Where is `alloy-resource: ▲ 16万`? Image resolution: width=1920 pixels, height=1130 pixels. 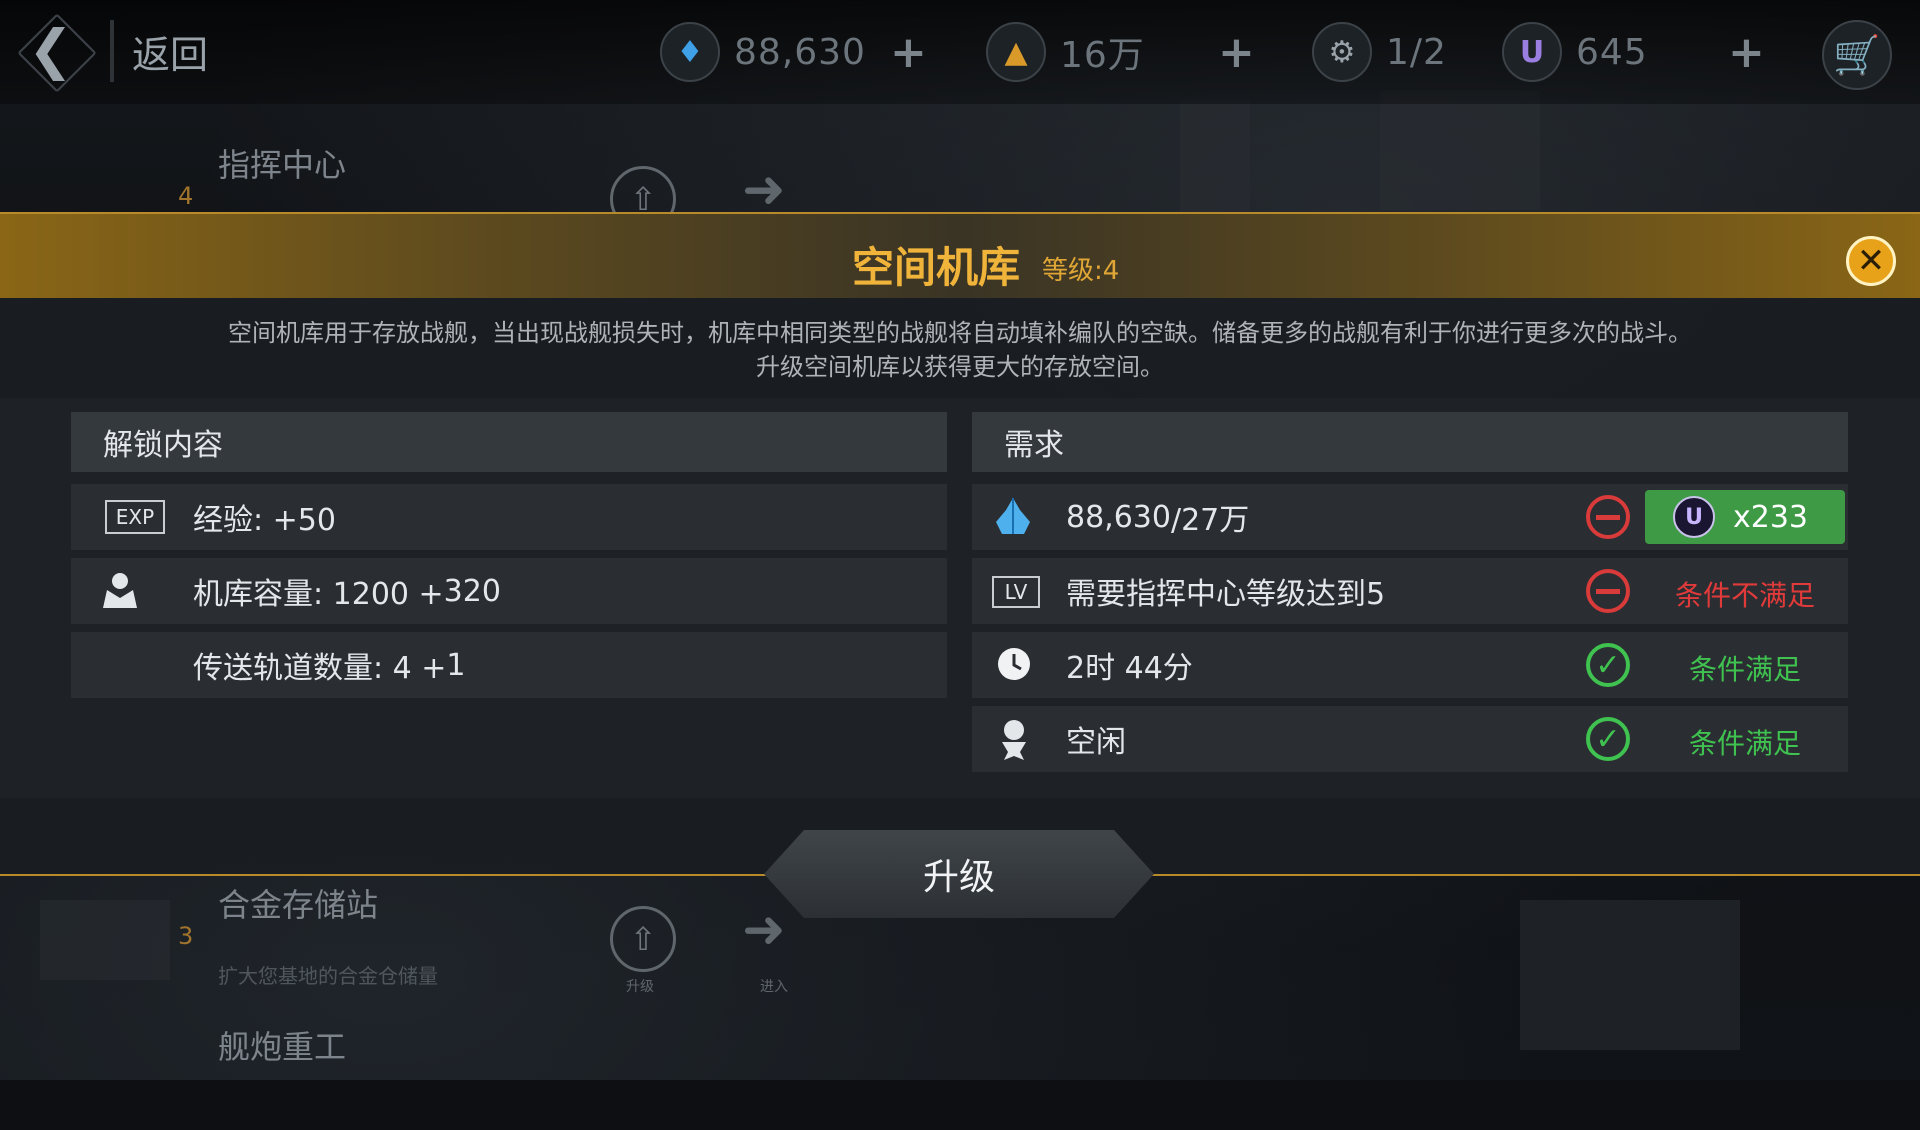 alloy-resource: ▲ 16万 is located at coordinates (1065, 52).